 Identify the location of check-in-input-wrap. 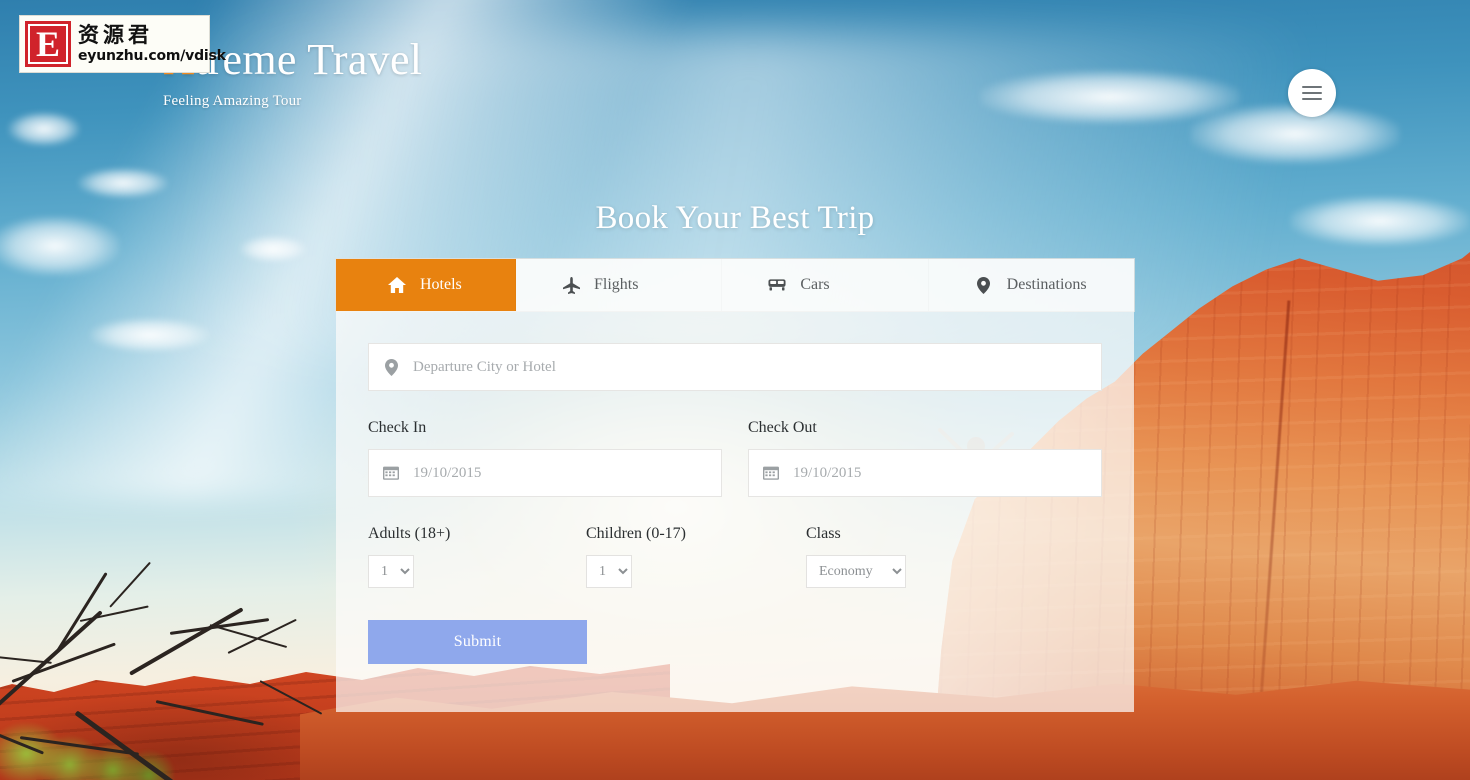
(545, 473).